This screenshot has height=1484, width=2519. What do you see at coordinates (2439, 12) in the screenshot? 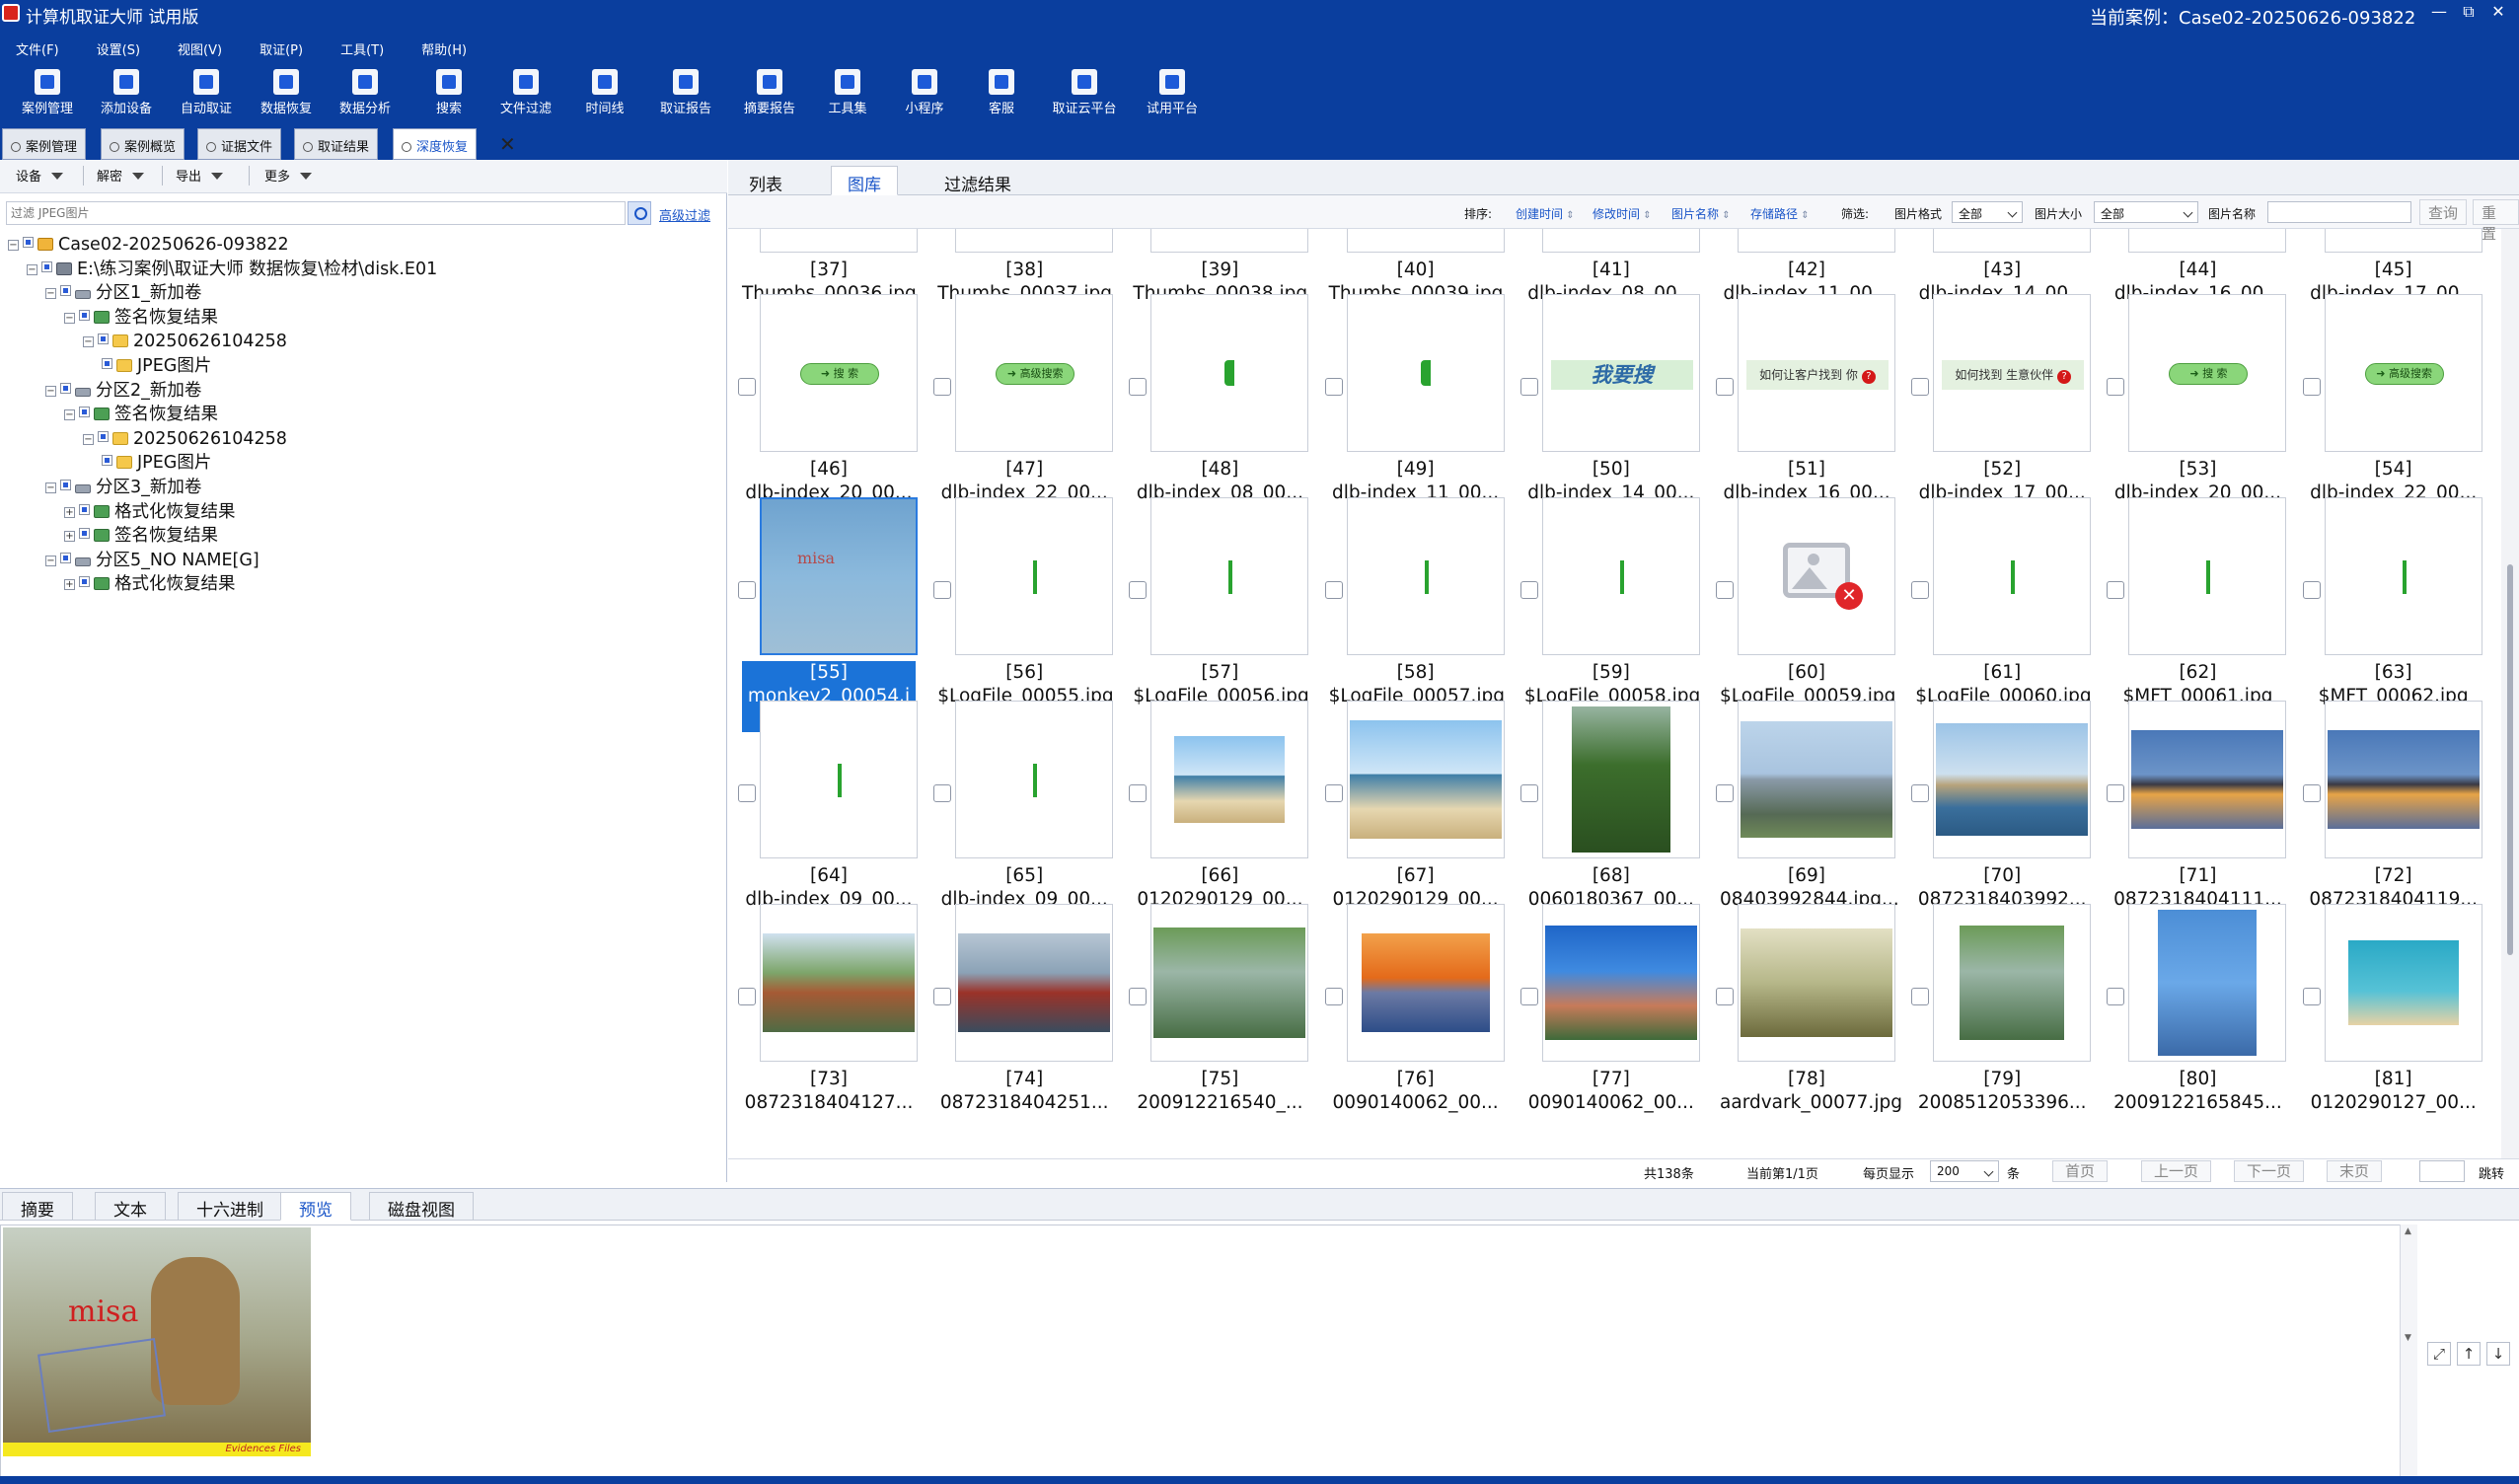
I see `minimize-button: —` at bounding box center [2439, 12].